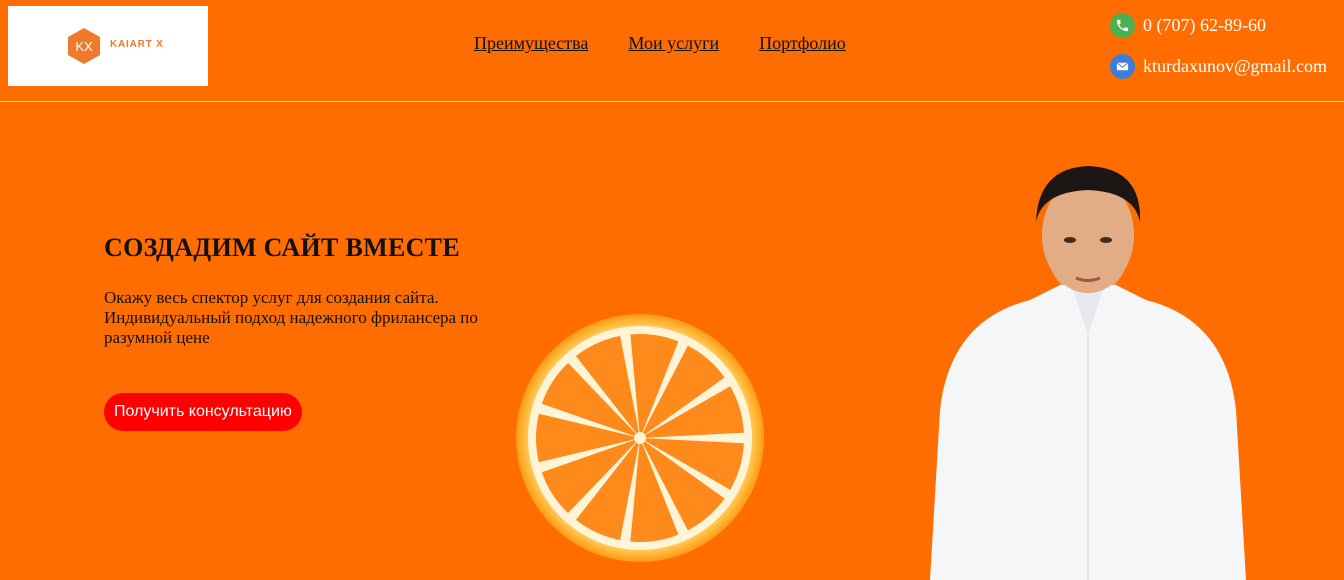 The width and height of the screenshot is (1344, 580). What do you see at coordinates (282, 247) in the screenshot?
I see `hero-title: СОЗДАДИМ САЙТ ВМЕСТЕ` at bounding box center [282, 247].